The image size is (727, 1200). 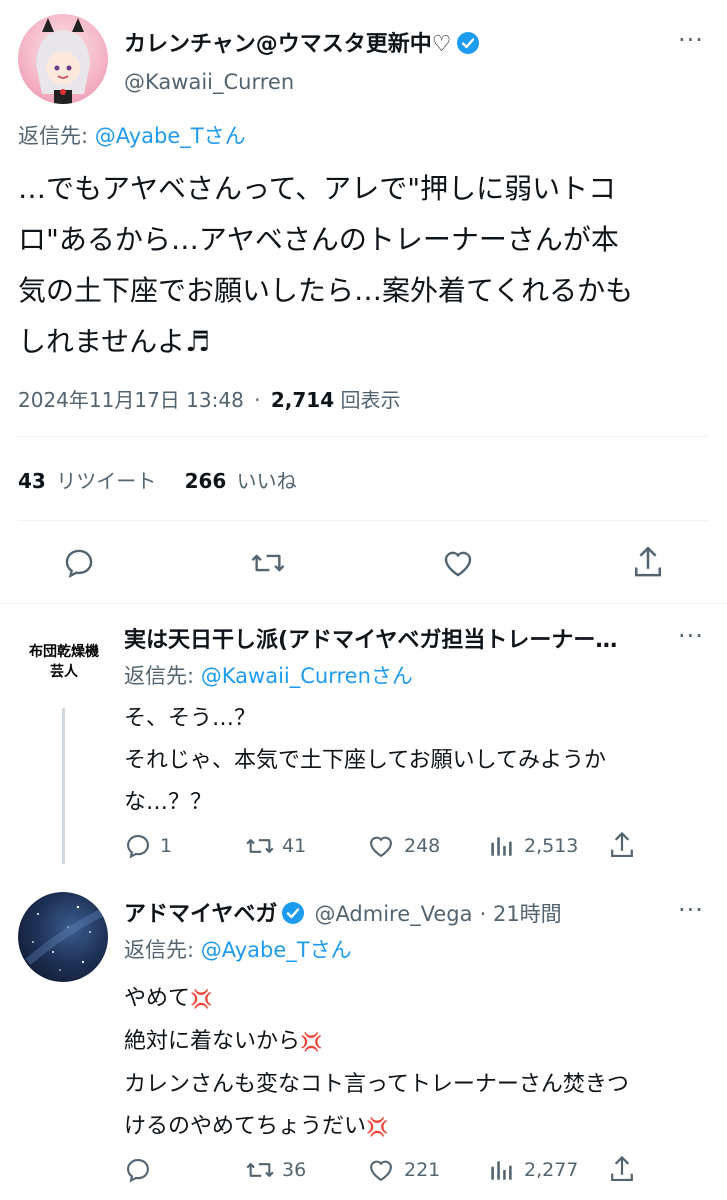 I want to click on reply-count: 1, so click(x=166, y=846).